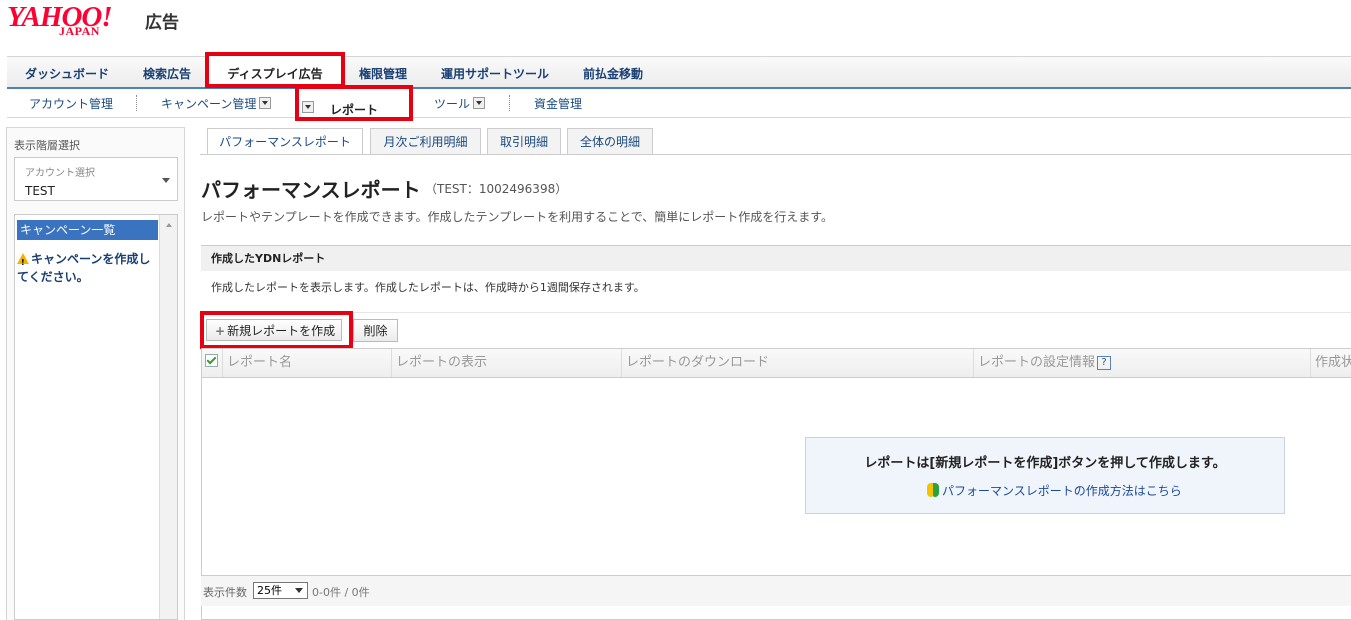  I want to click on col-report-name: レポート名, so click(306, 363).